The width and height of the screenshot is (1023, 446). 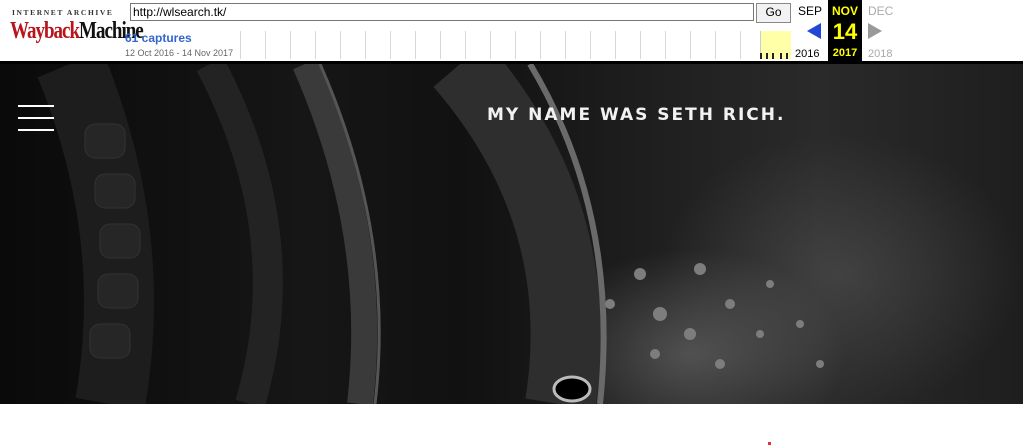 I want to click on decorative-mark, so click(x=769, y=443).